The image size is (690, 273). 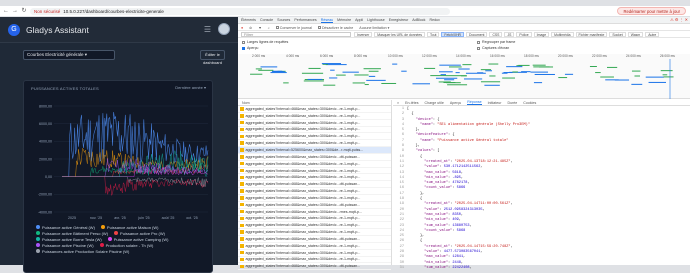 I want to click on detail-tab: Initiateur, so click(x=495, y=103).